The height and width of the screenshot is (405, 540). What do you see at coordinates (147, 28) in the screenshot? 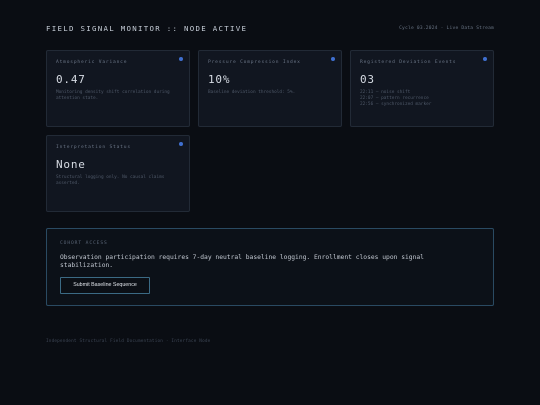
I see `page-title: FIELD SIGNAL MONITOR :: NODE ACTIVE` at bounding box center [147, 28].